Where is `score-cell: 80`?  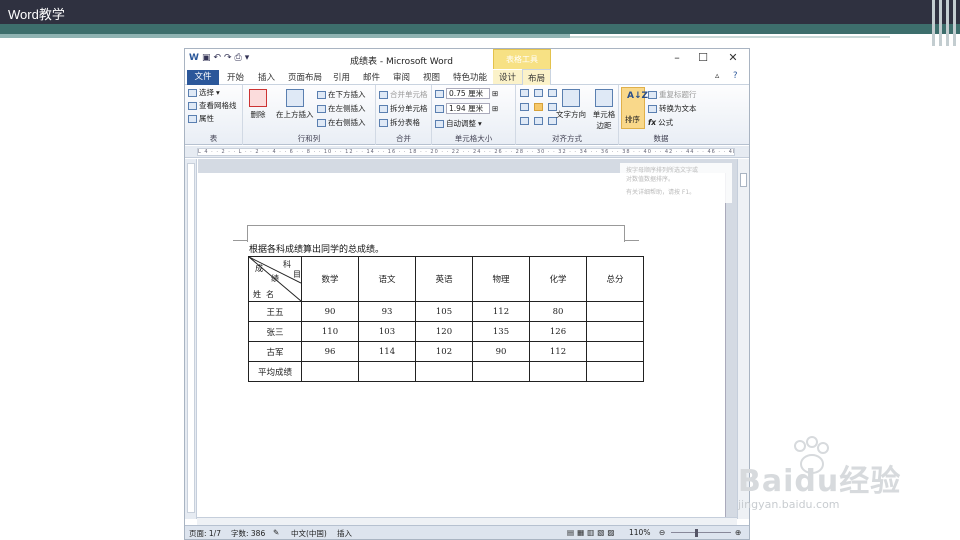 score-cell: 80 is located at coordinates (558, 311).